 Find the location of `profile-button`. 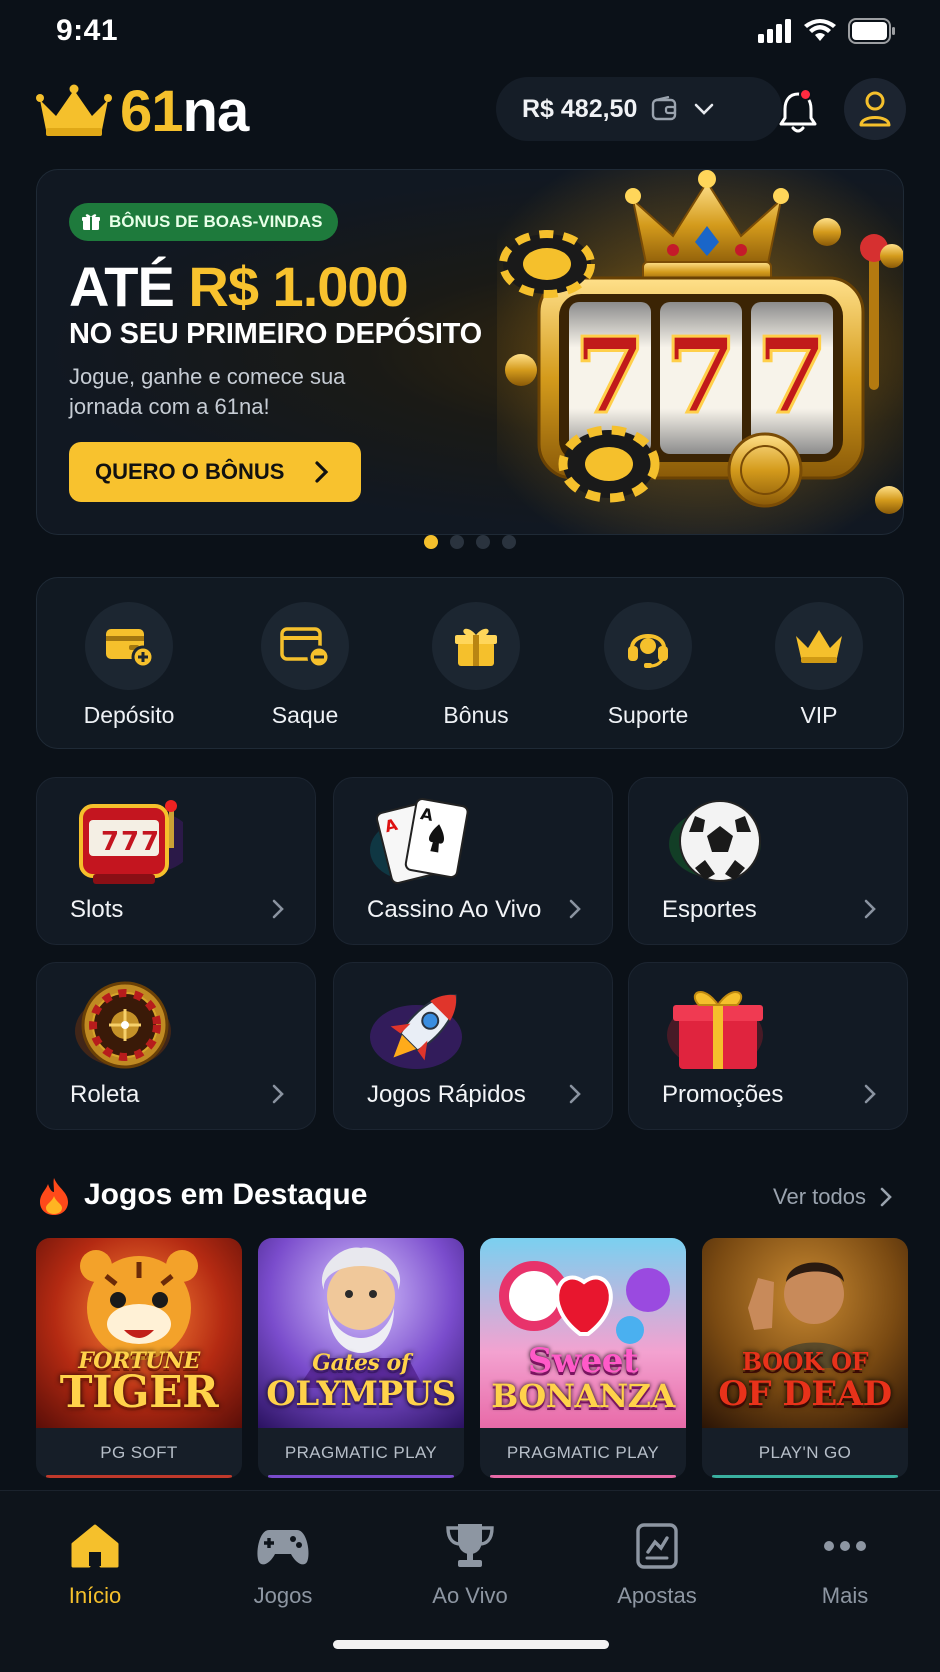

profile-button is located at coordinates (875, 109).